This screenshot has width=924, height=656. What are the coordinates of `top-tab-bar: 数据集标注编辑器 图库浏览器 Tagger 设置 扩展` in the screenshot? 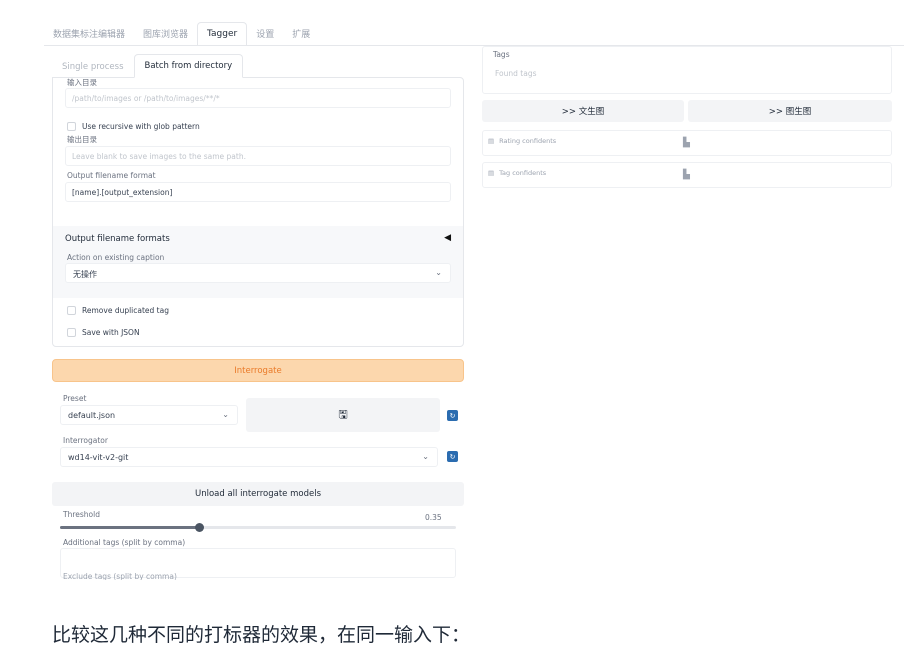 It's located at (181, 34).